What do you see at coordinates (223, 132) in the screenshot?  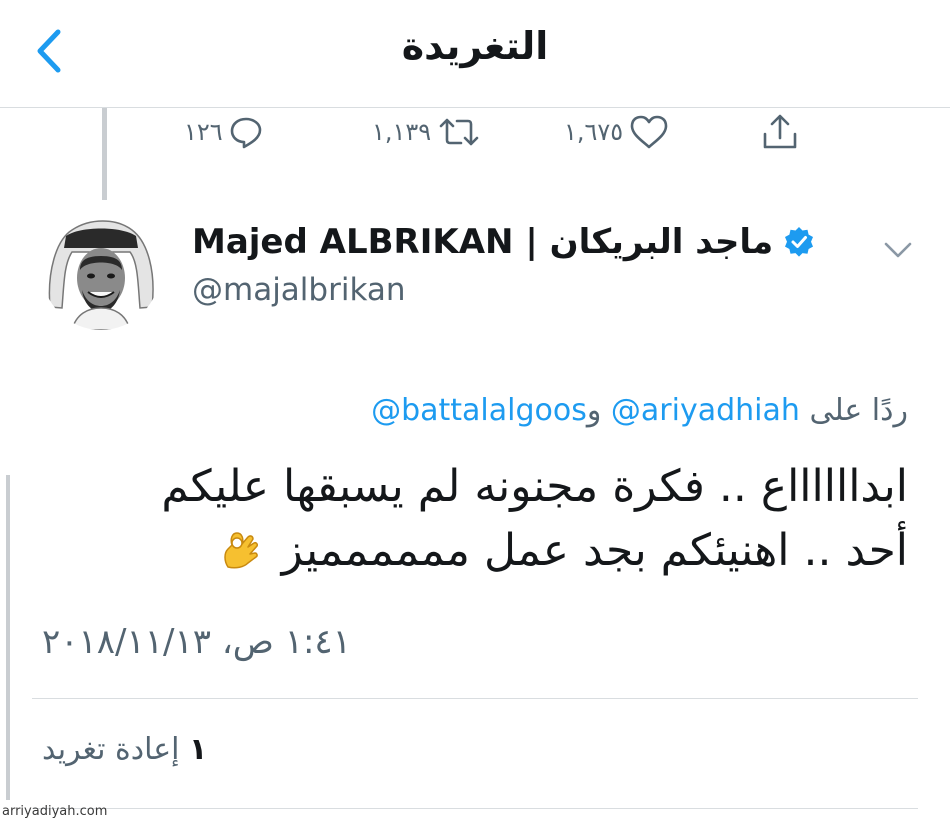 I see `reply-button: ١٢٦` at bounding box center [223, 132].